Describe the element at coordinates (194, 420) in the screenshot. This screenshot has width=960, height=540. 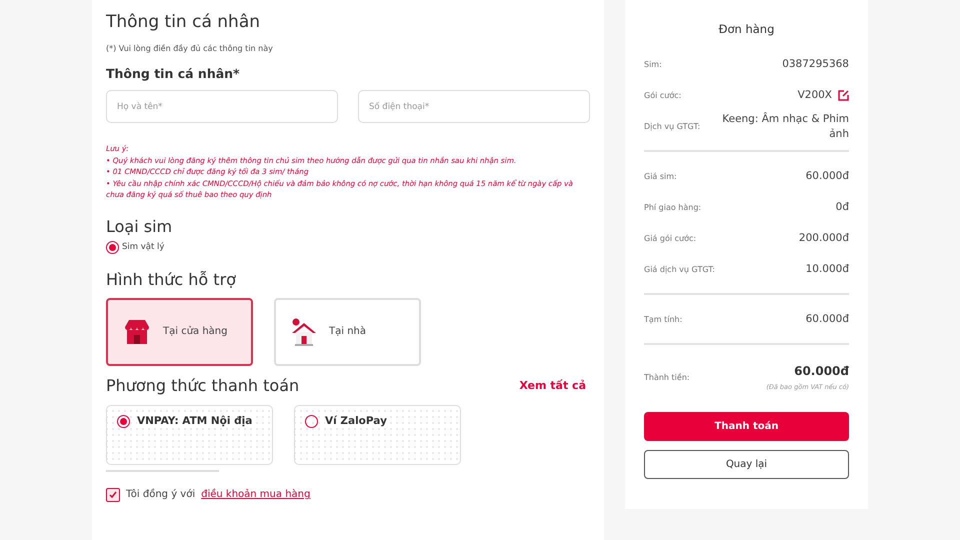
I see `payment-label: VNPAY: ATM Nội địa` at that location.